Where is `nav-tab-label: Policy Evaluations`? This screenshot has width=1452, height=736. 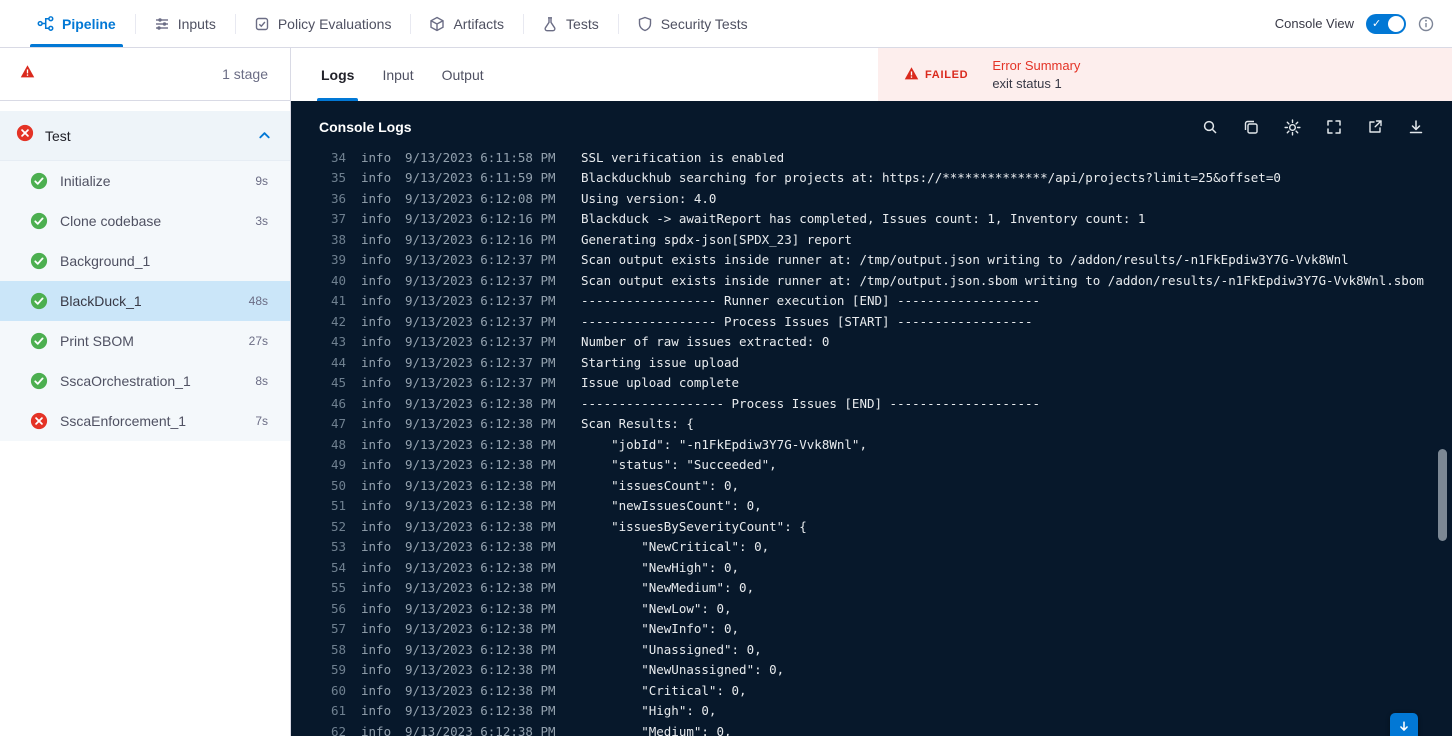
nav-tab-label: Policy Evaluations is located at coordinates (334, 23).